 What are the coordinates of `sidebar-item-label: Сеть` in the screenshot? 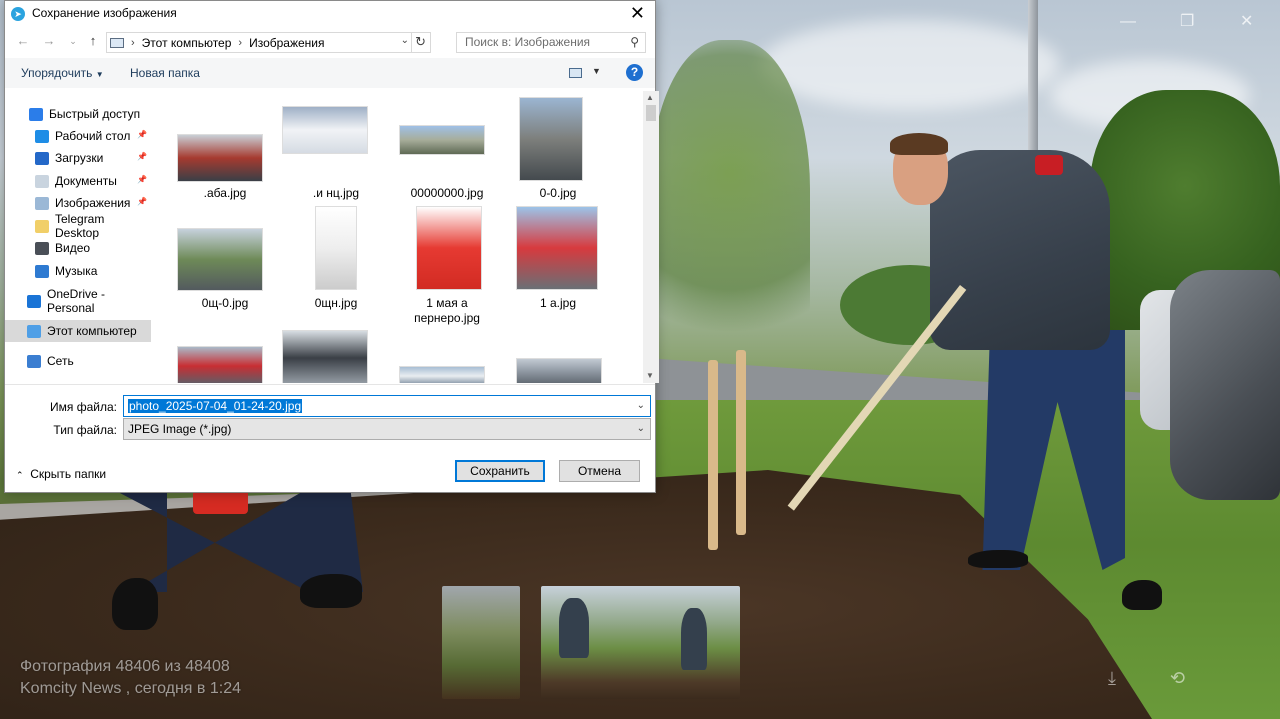 It's located at (60, 361).